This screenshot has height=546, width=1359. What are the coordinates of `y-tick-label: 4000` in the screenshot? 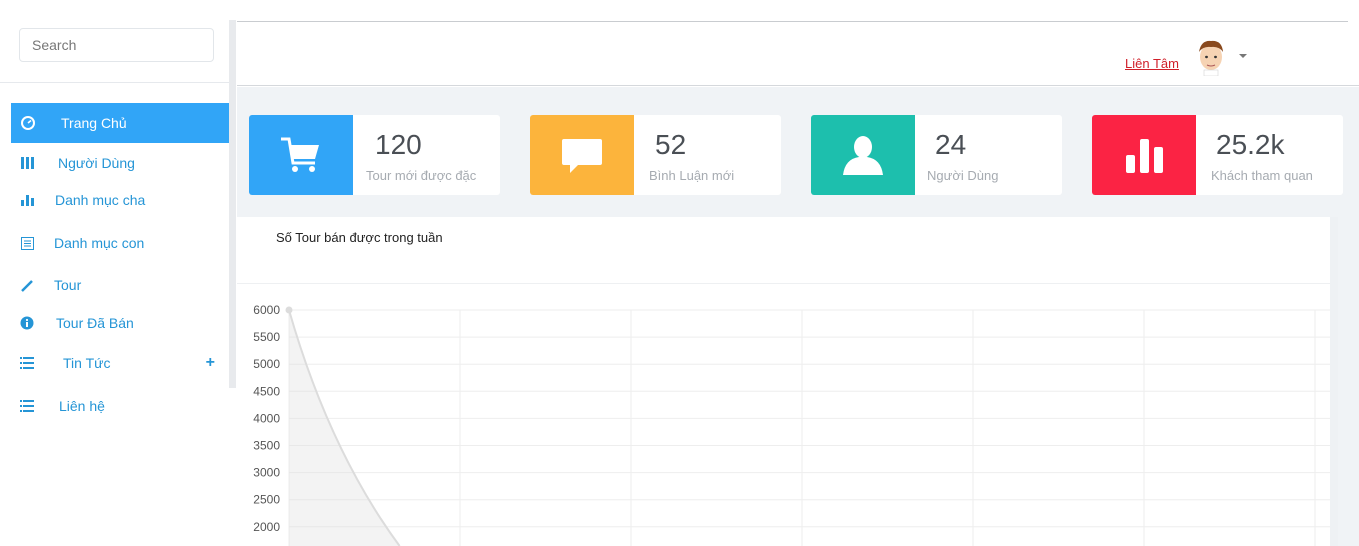 It's located at (266, 418).